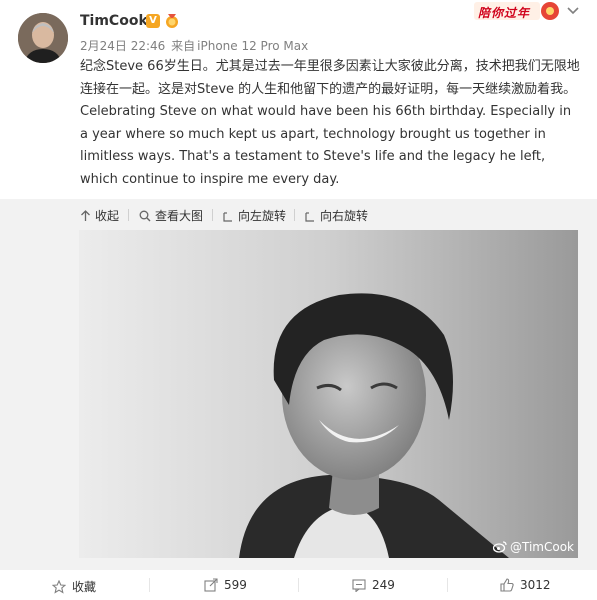  I want to click on source-prefix: 来自, so click(183, 46).